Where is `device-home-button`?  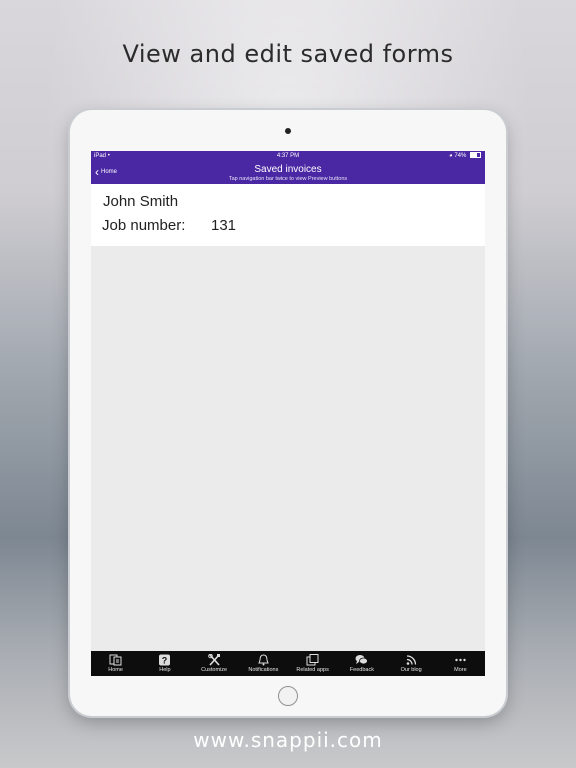
device-home-button is located at coordinates (288, 696).